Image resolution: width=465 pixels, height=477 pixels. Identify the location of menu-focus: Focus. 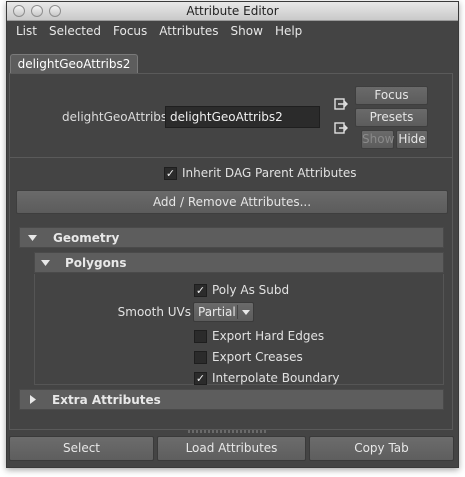
(130, 31).